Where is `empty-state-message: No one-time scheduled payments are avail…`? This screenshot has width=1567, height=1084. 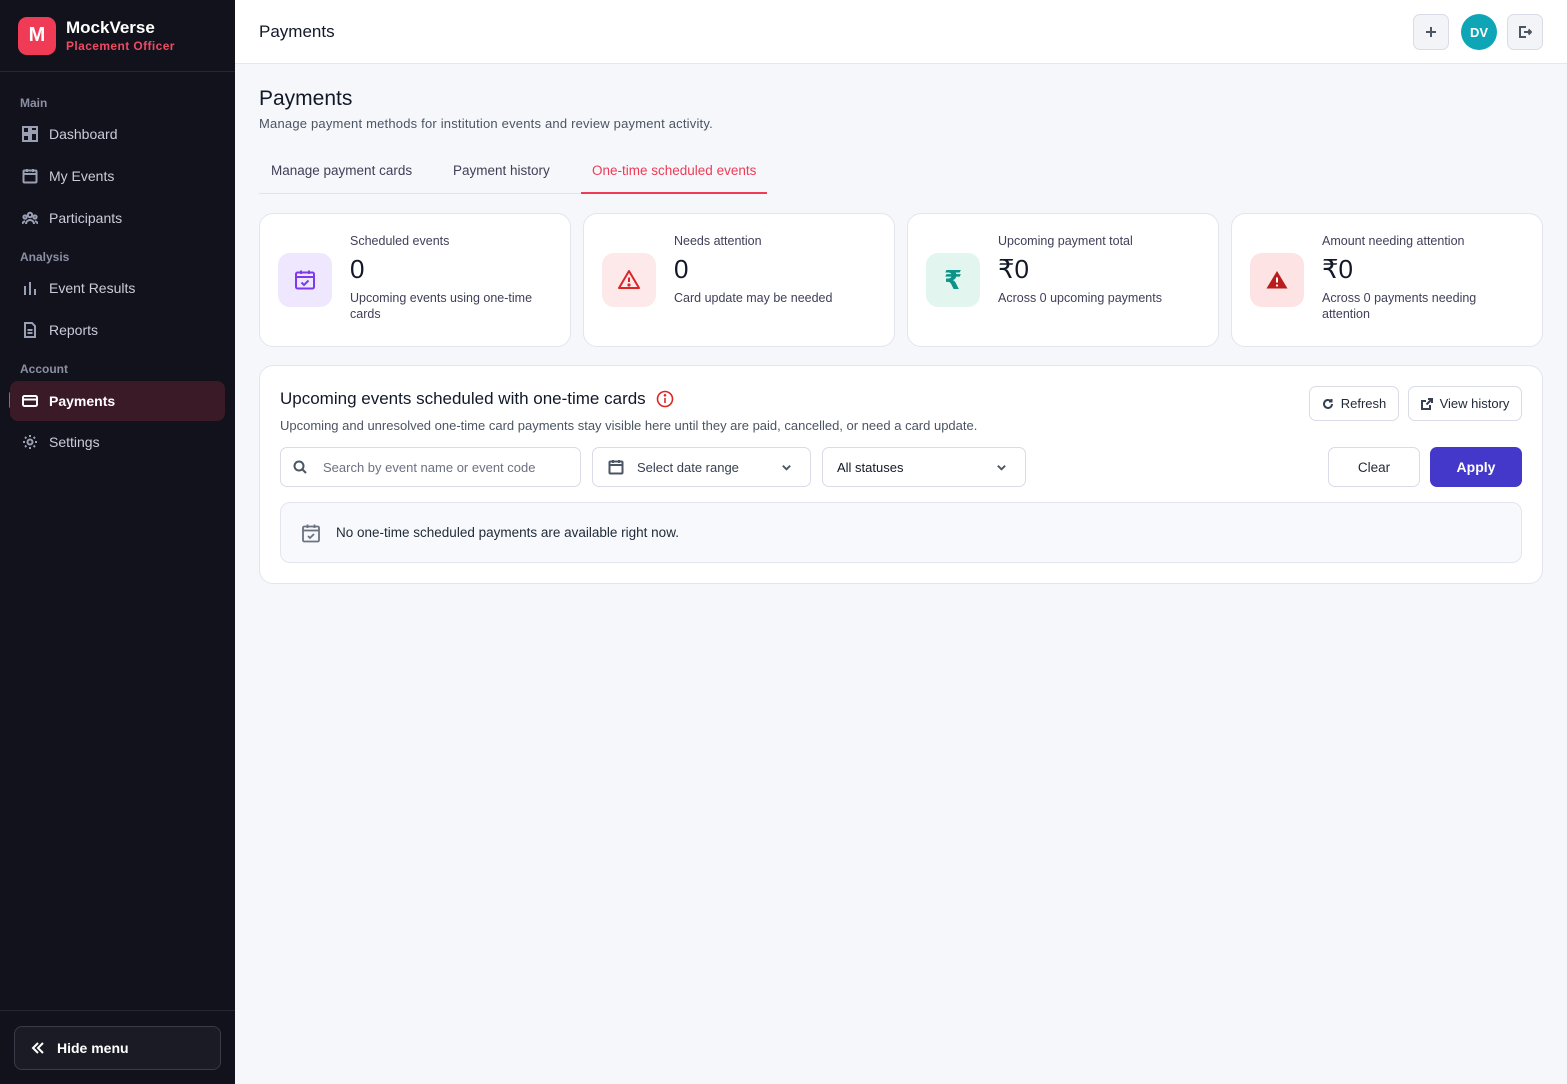
empty-state-message: No one-time scheduled payments are avail… is located at coordinates (507, 532).